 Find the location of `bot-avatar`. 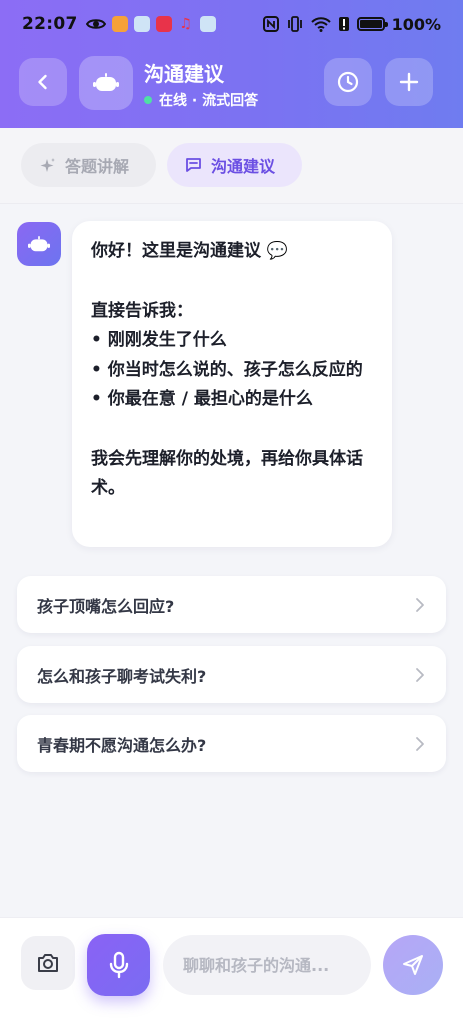

bot-avatar is located at coordinates (39, 244).